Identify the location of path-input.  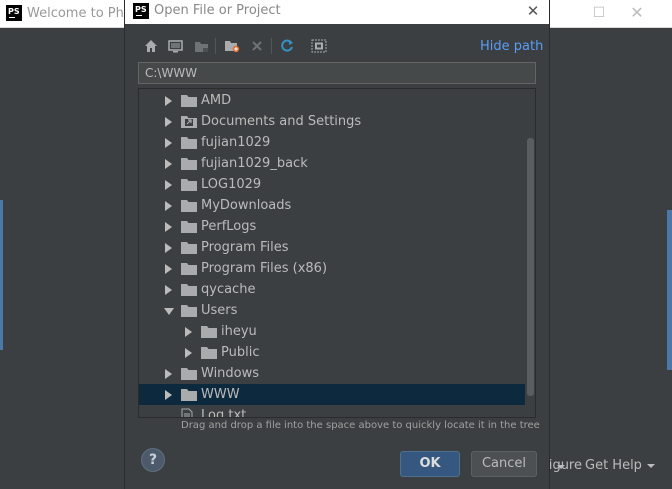
(337, 73).